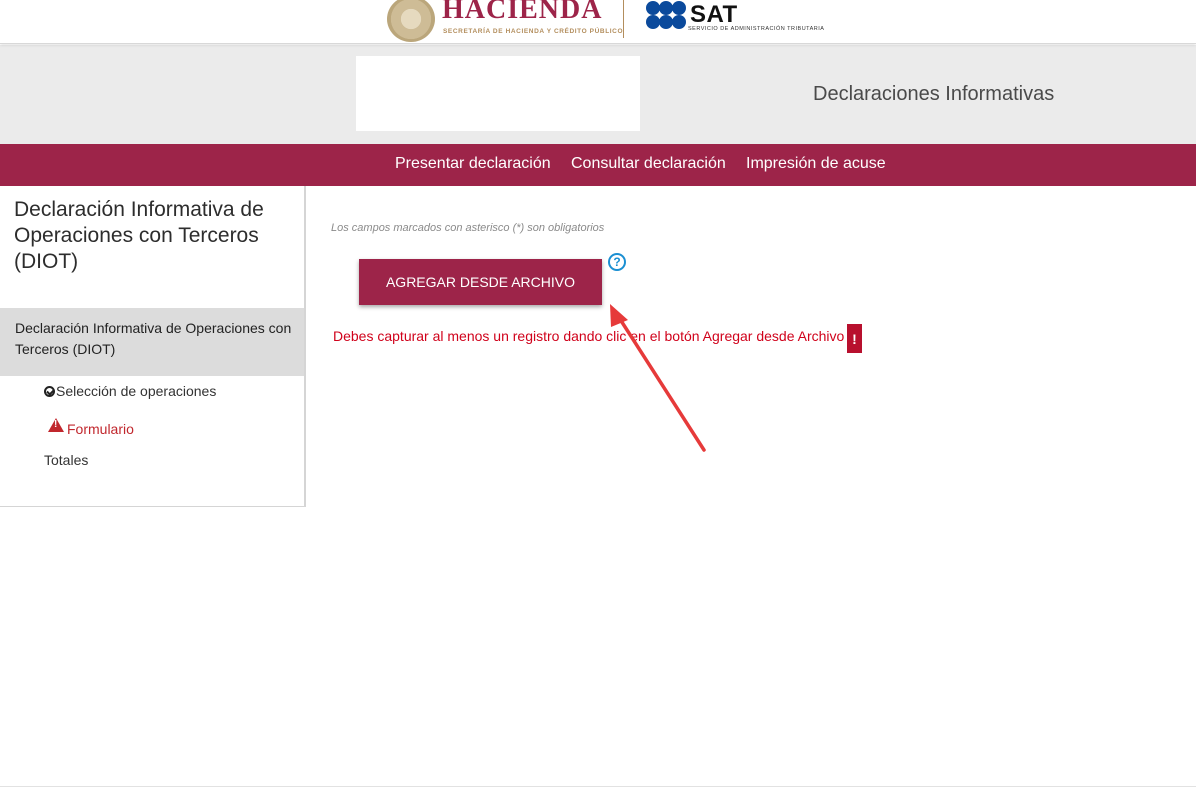 The height and width of the screenshot is (788, 1196). What do you see at coordinates (473, 164) in the screenshot?
I see `nav-presentar-declaracion: Presentar declaración` at bounding box center [473, 164].